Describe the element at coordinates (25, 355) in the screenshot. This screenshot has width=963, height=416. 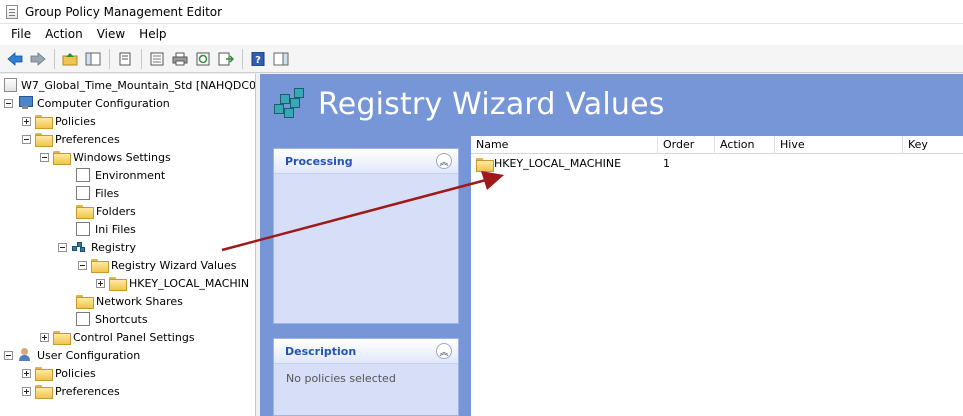
I see `user-icon` at that location.